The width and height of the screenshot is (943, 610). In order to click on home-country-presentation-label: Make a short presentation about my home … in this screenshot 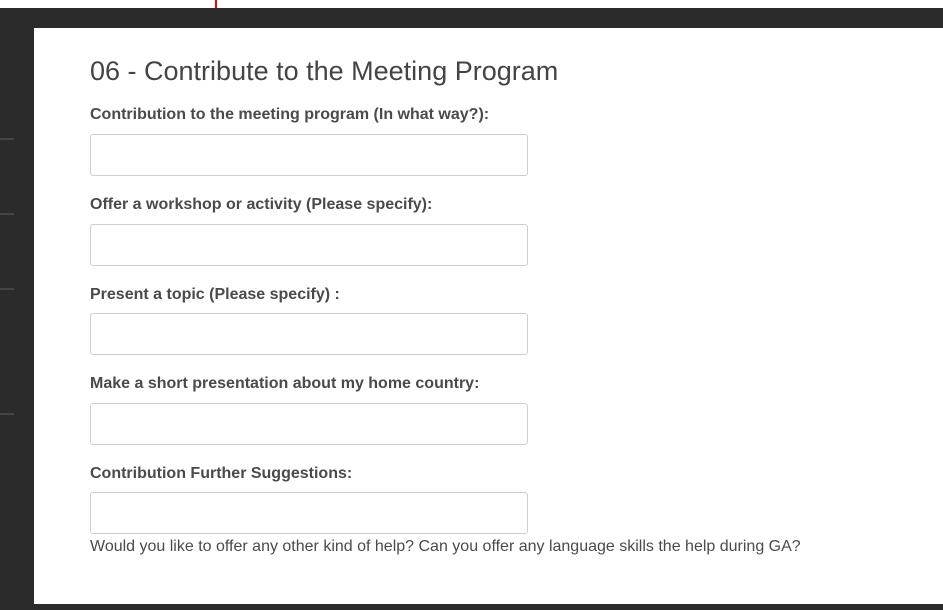, I will do `click(285, 383)`.